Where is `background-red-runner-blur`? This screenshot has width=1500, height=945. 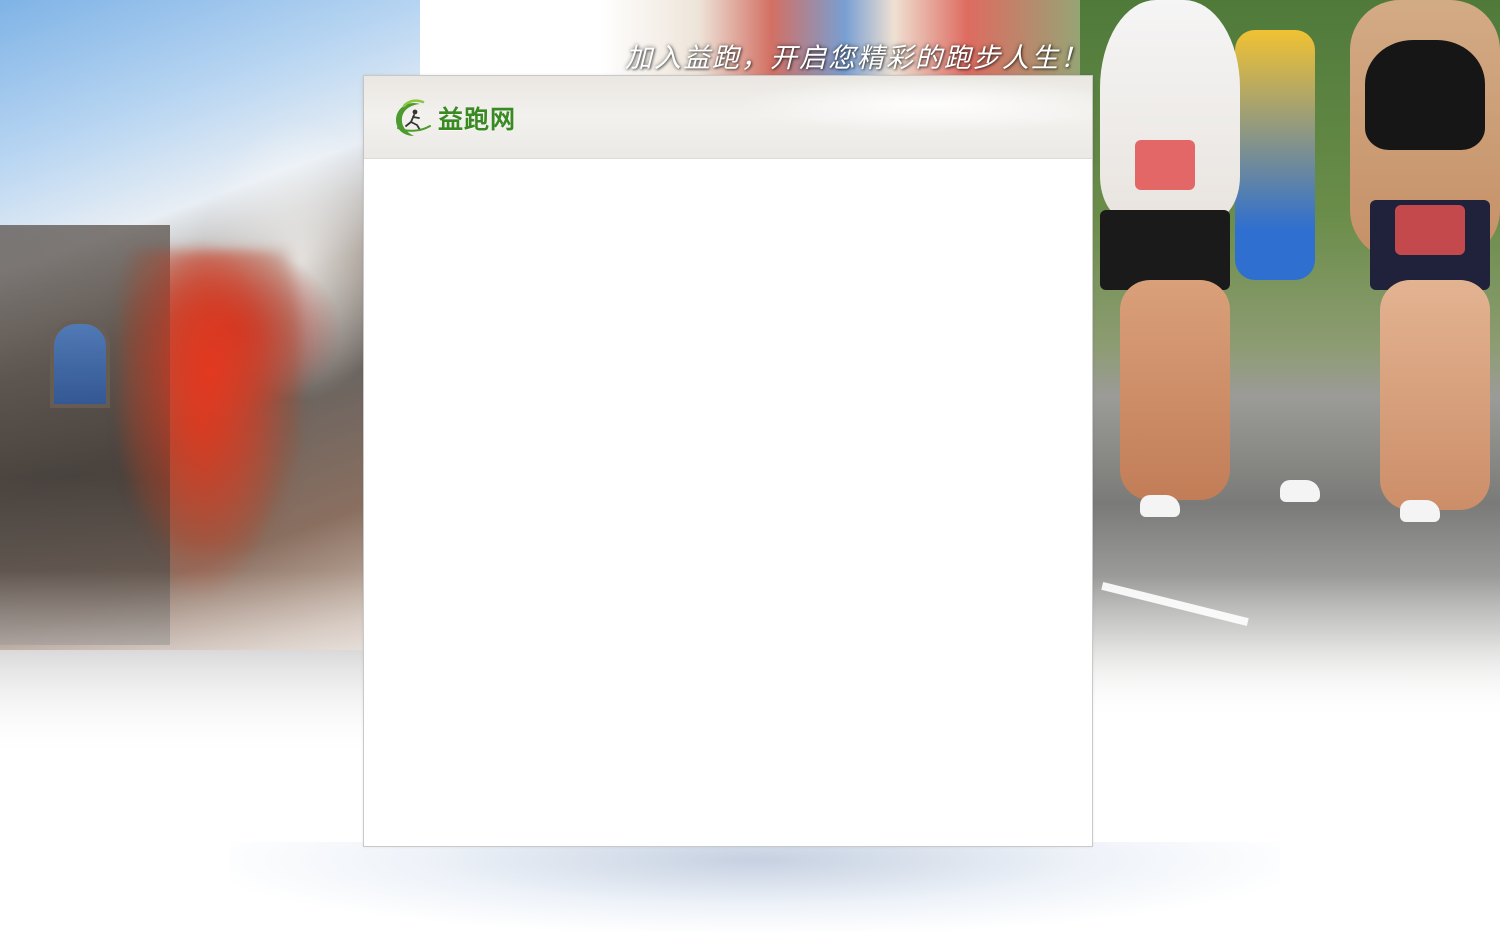
background-red-runner-blur is located at coordinates (210, 400).